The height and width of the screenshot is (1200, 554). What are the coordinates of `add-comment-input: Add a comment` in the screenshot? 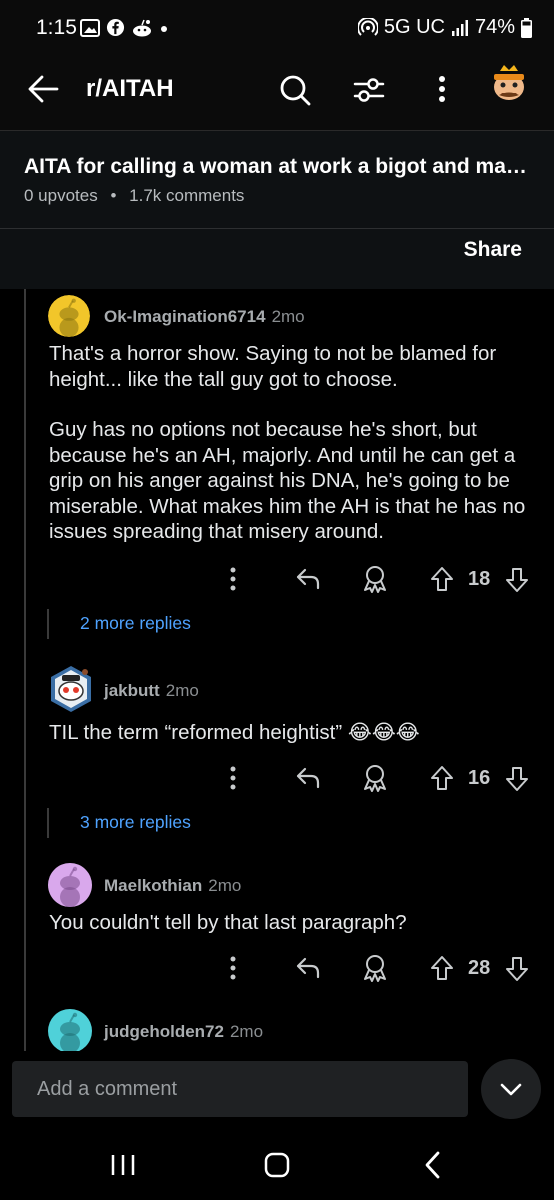 It's located at (240, 1089).